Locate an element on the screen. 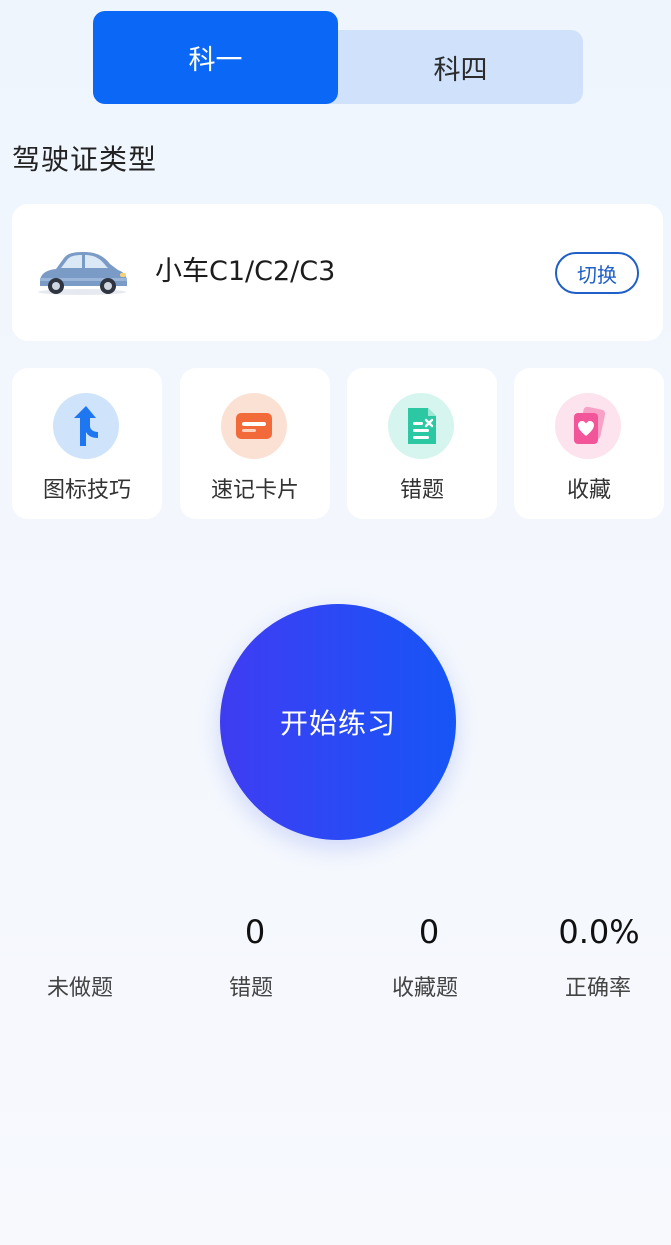 The height and width of the screenshot is (1245, 671). stat-wrong-label: 错题 is located at coordinates (250, 988).